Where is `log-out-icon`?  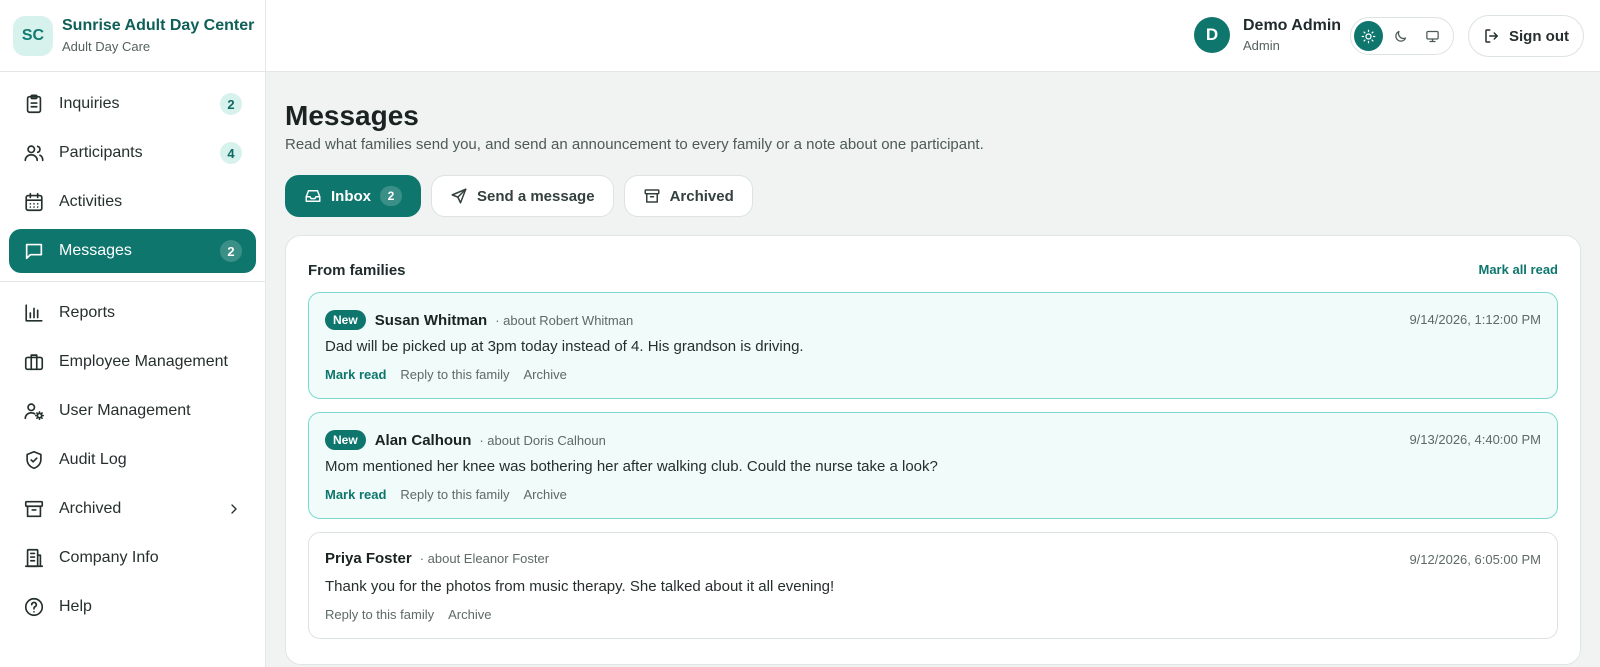 log-out-icon is located at coordinates (1496, 36).